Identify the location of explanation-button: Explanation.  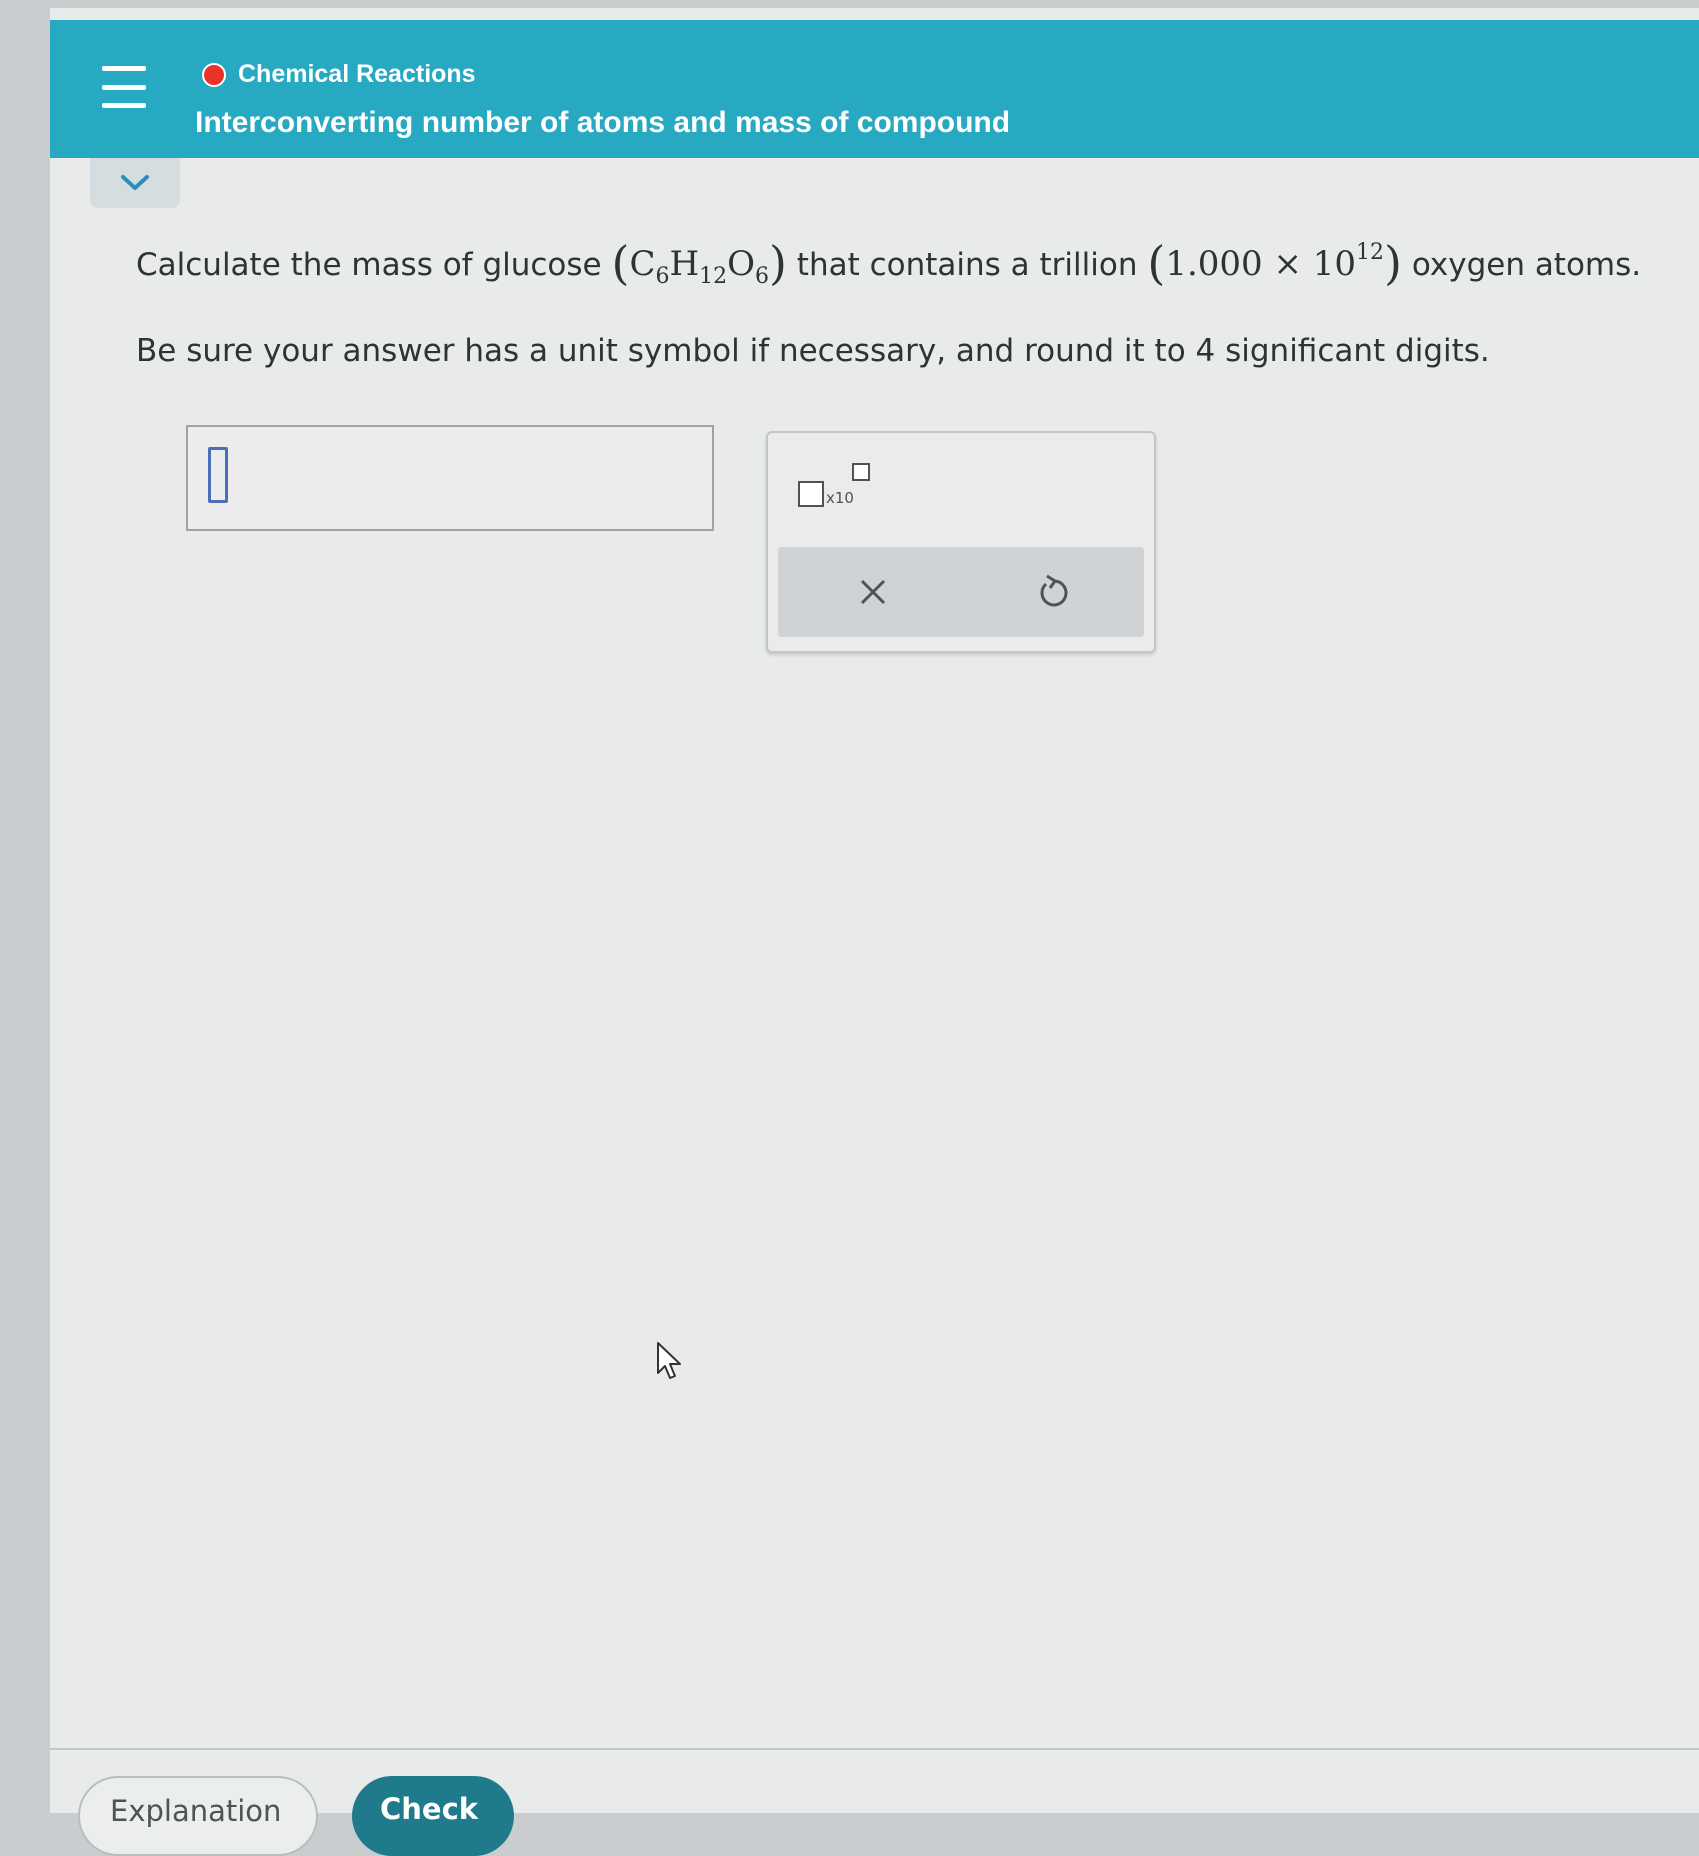
(198, 1816).